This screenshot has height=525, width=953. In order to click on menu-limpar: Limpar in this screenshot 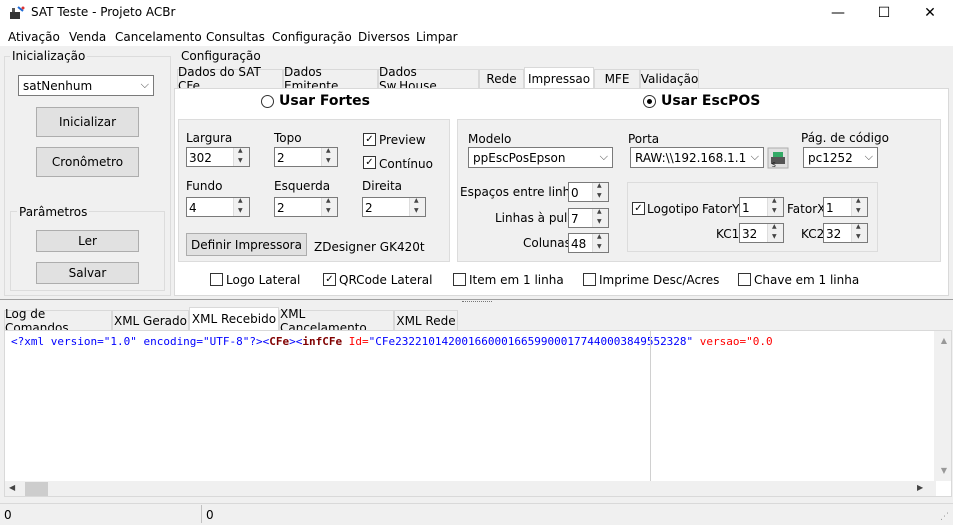, I will do `click(437, 37)`.